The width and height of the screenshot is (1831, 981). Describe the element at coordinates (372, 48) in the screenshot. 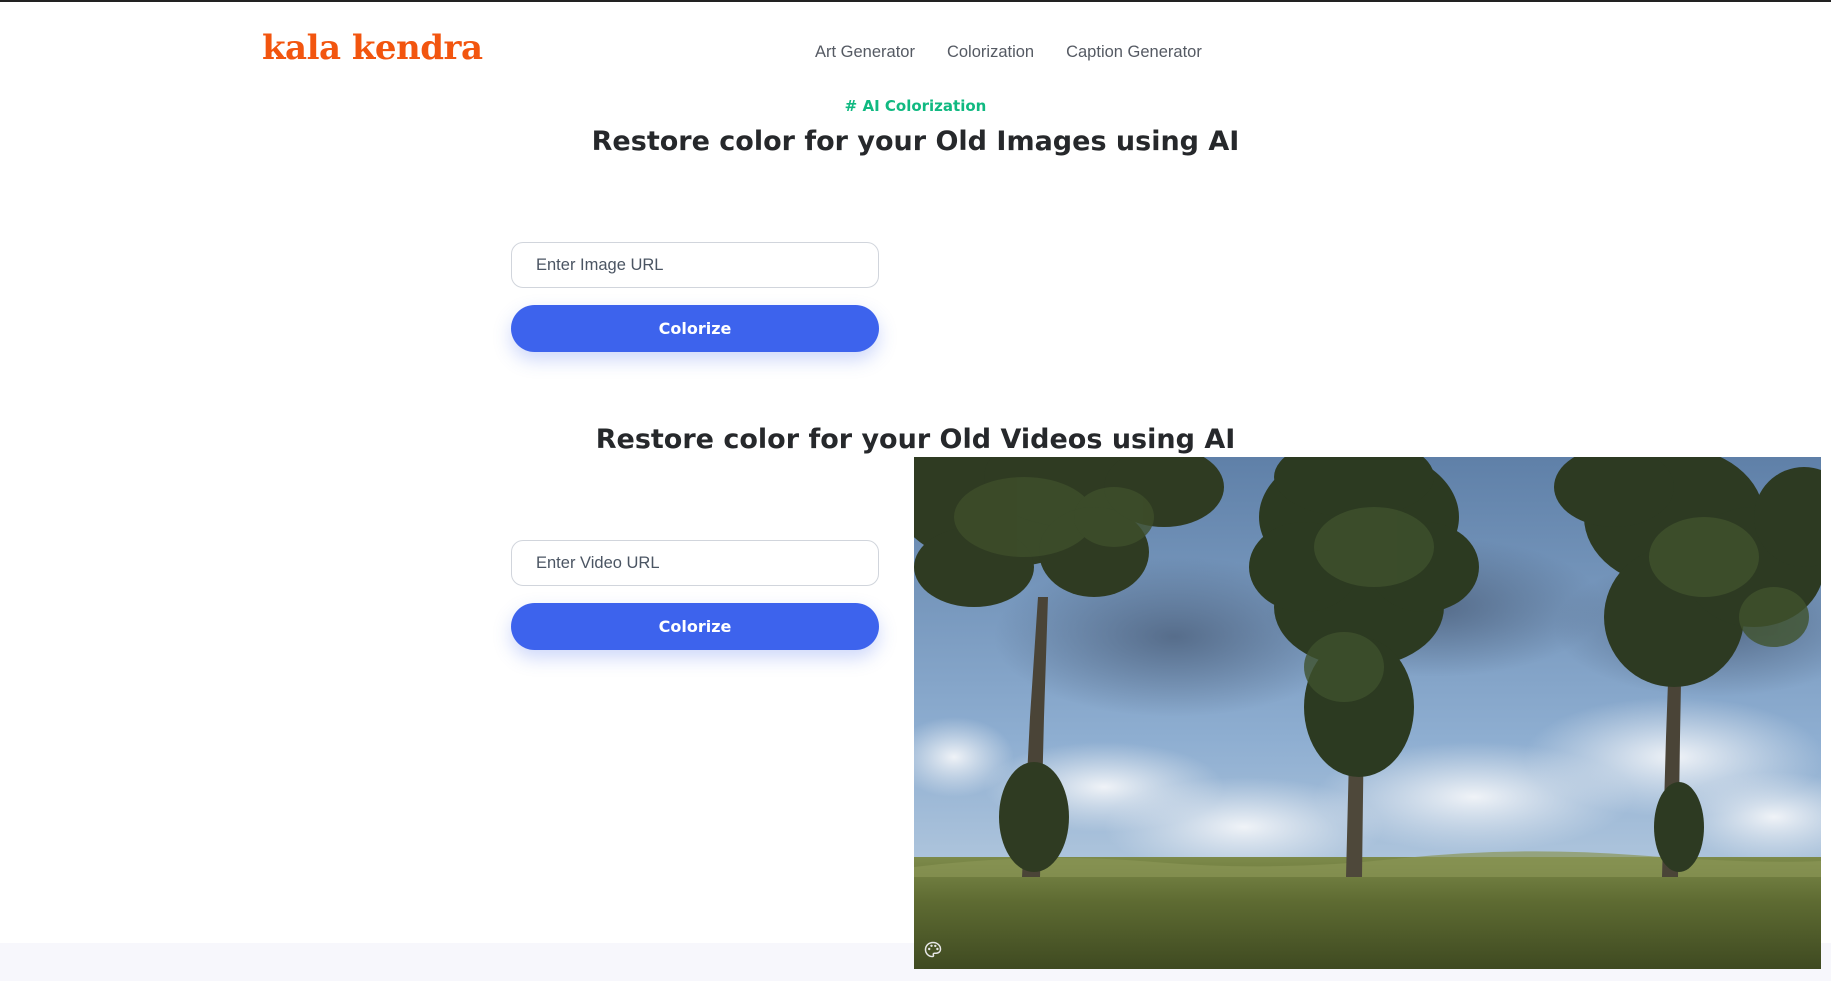

I see `logo: kala kendra` at that location.